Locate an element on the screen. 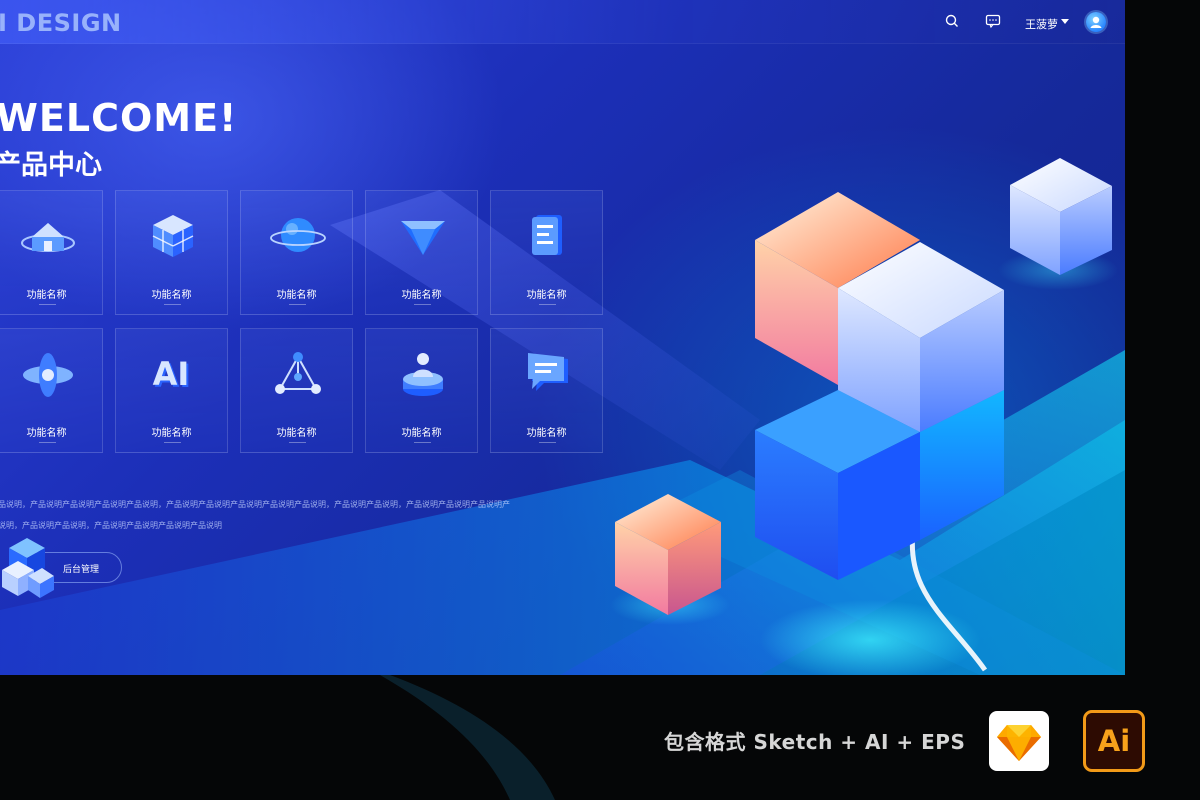 The width and height of the screenshot is (1200, 800). user-stand-icon is located at coordinates (423, 374).